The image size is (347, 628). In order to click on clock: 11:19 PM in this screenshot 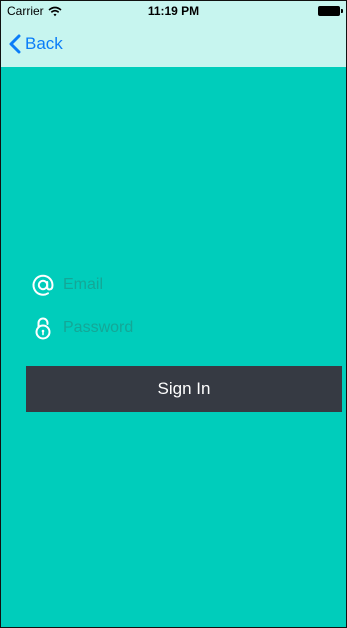, I will do `click(173, 11)`.